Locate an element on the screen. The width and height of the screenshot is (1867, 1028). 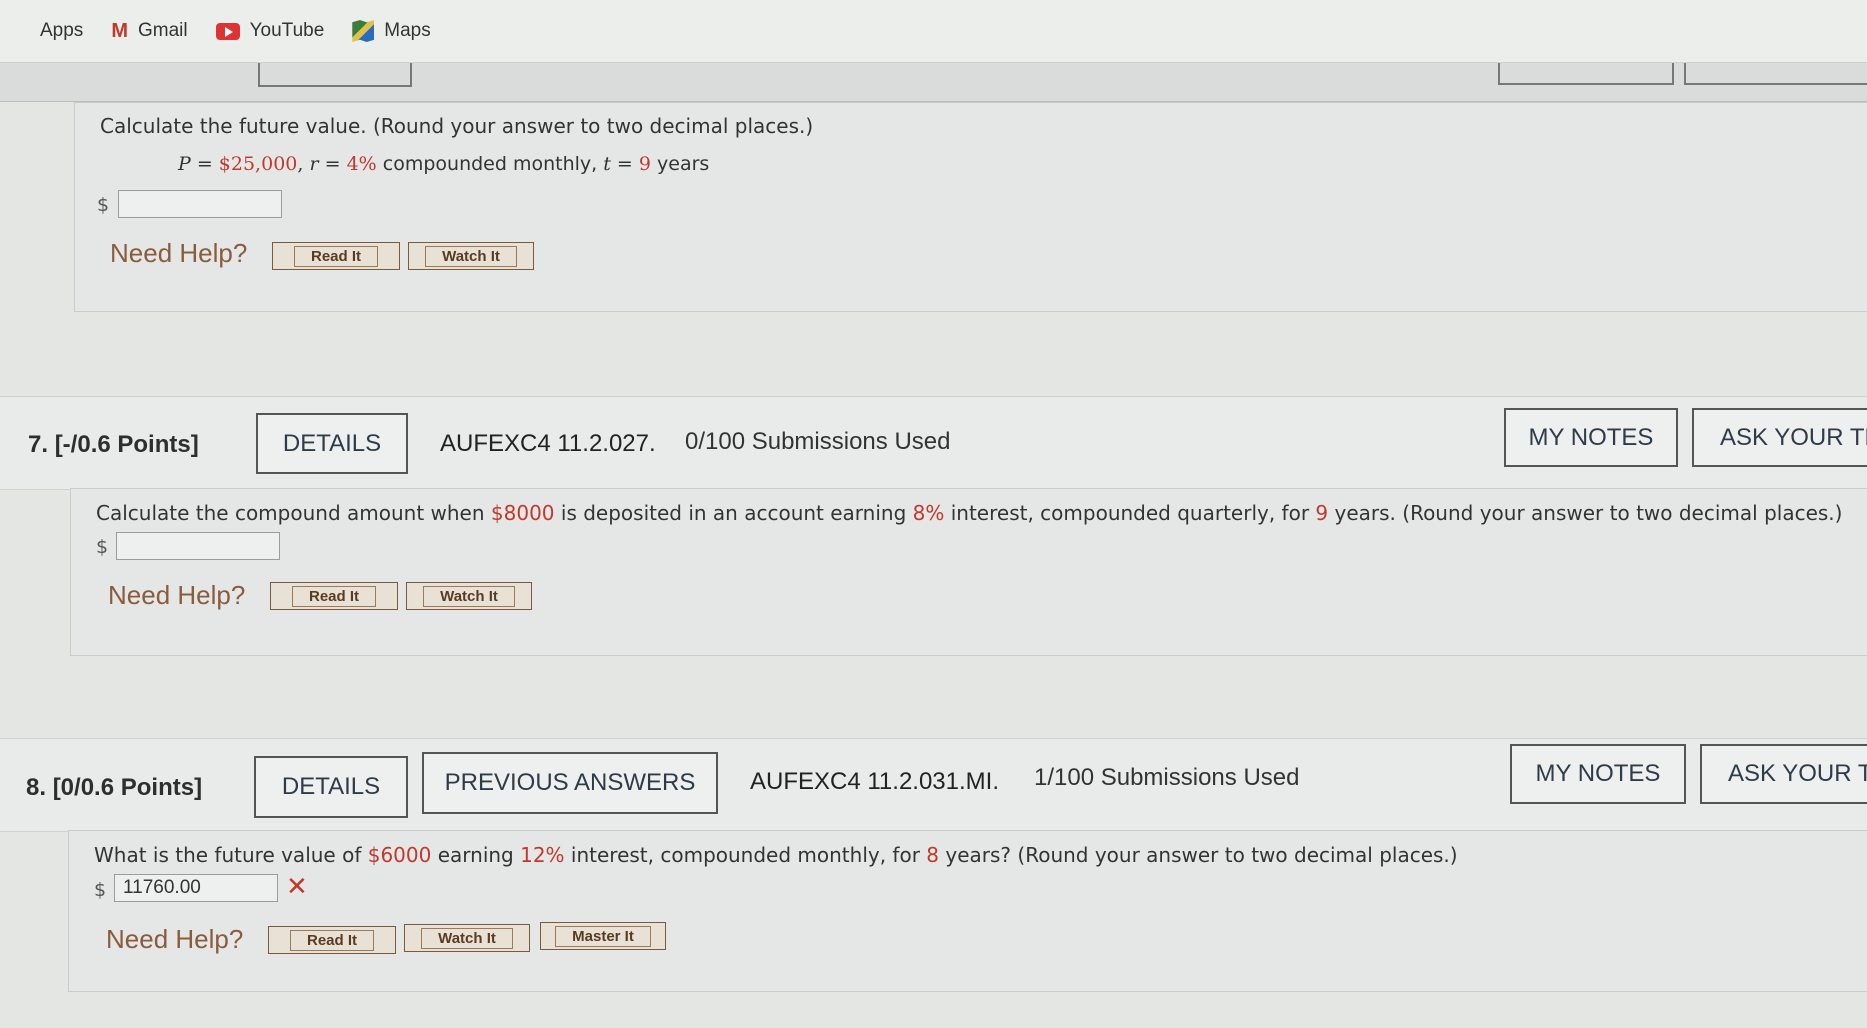
maps-icon is located at coordinates (363, 31).